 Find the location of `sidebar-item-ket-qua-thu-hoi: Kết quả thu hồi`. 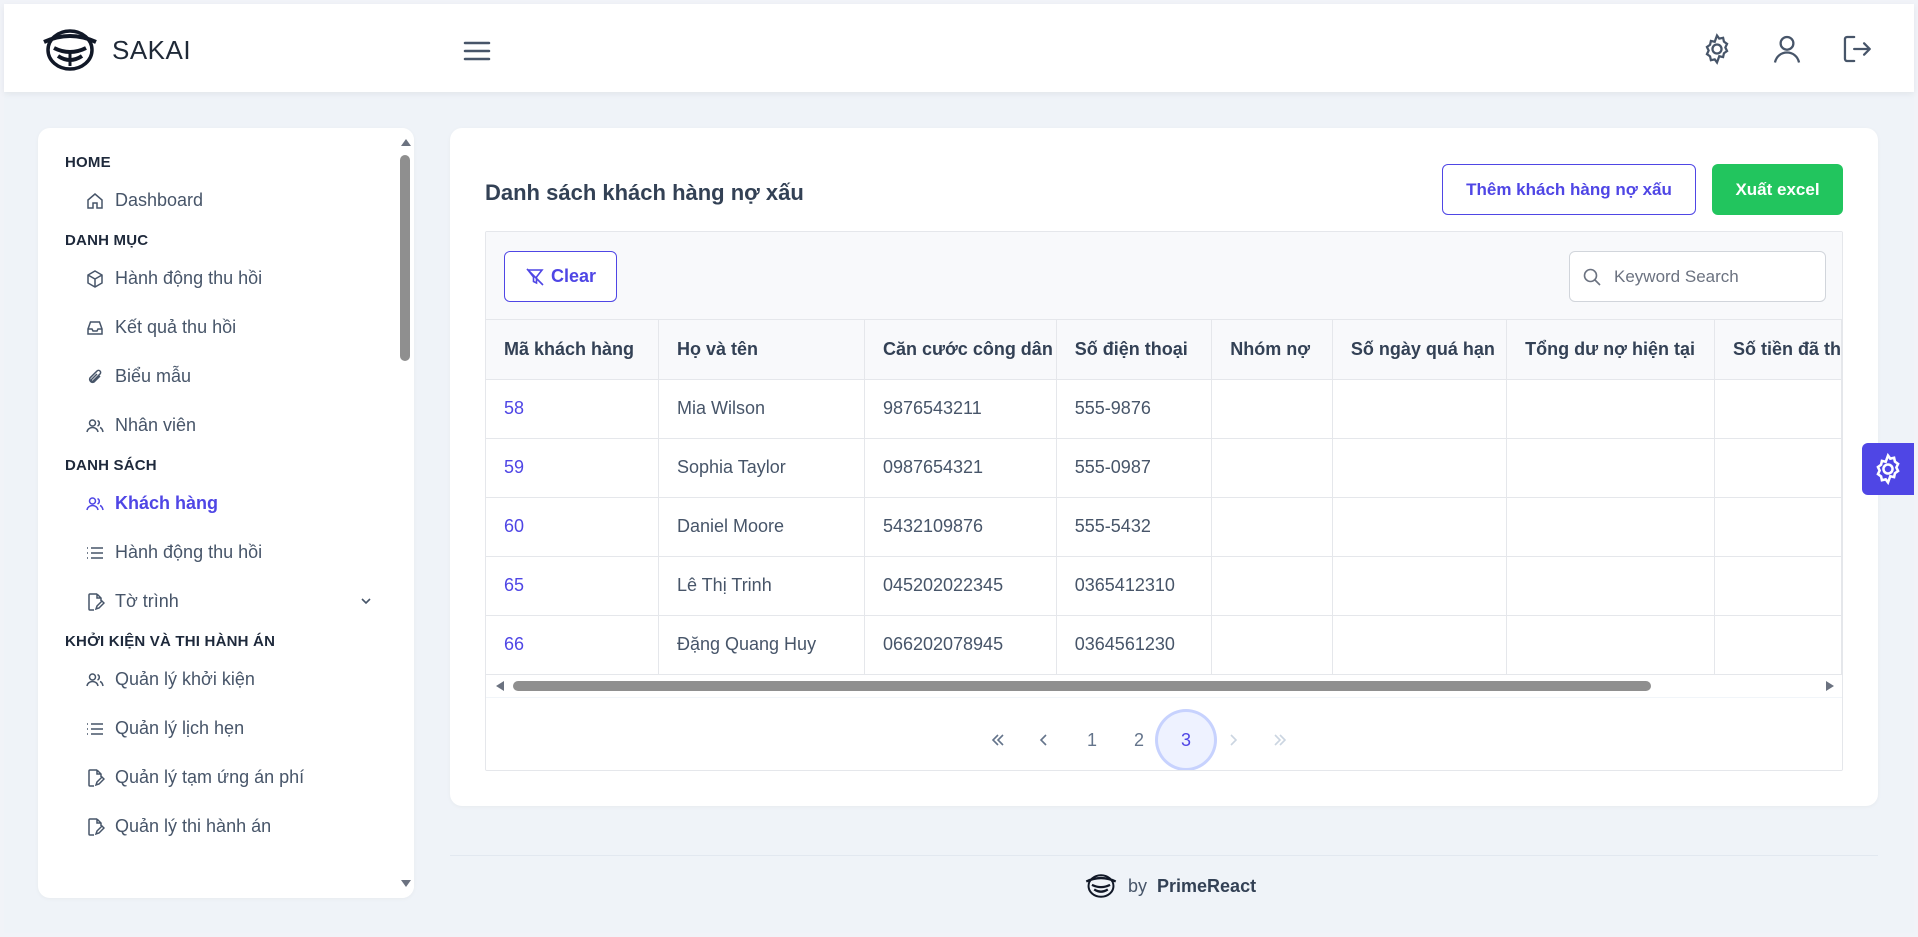

sidebar-item-ket-qua-thu-hoi: Kết quả thu hồi is located at coordinates (231, 327).